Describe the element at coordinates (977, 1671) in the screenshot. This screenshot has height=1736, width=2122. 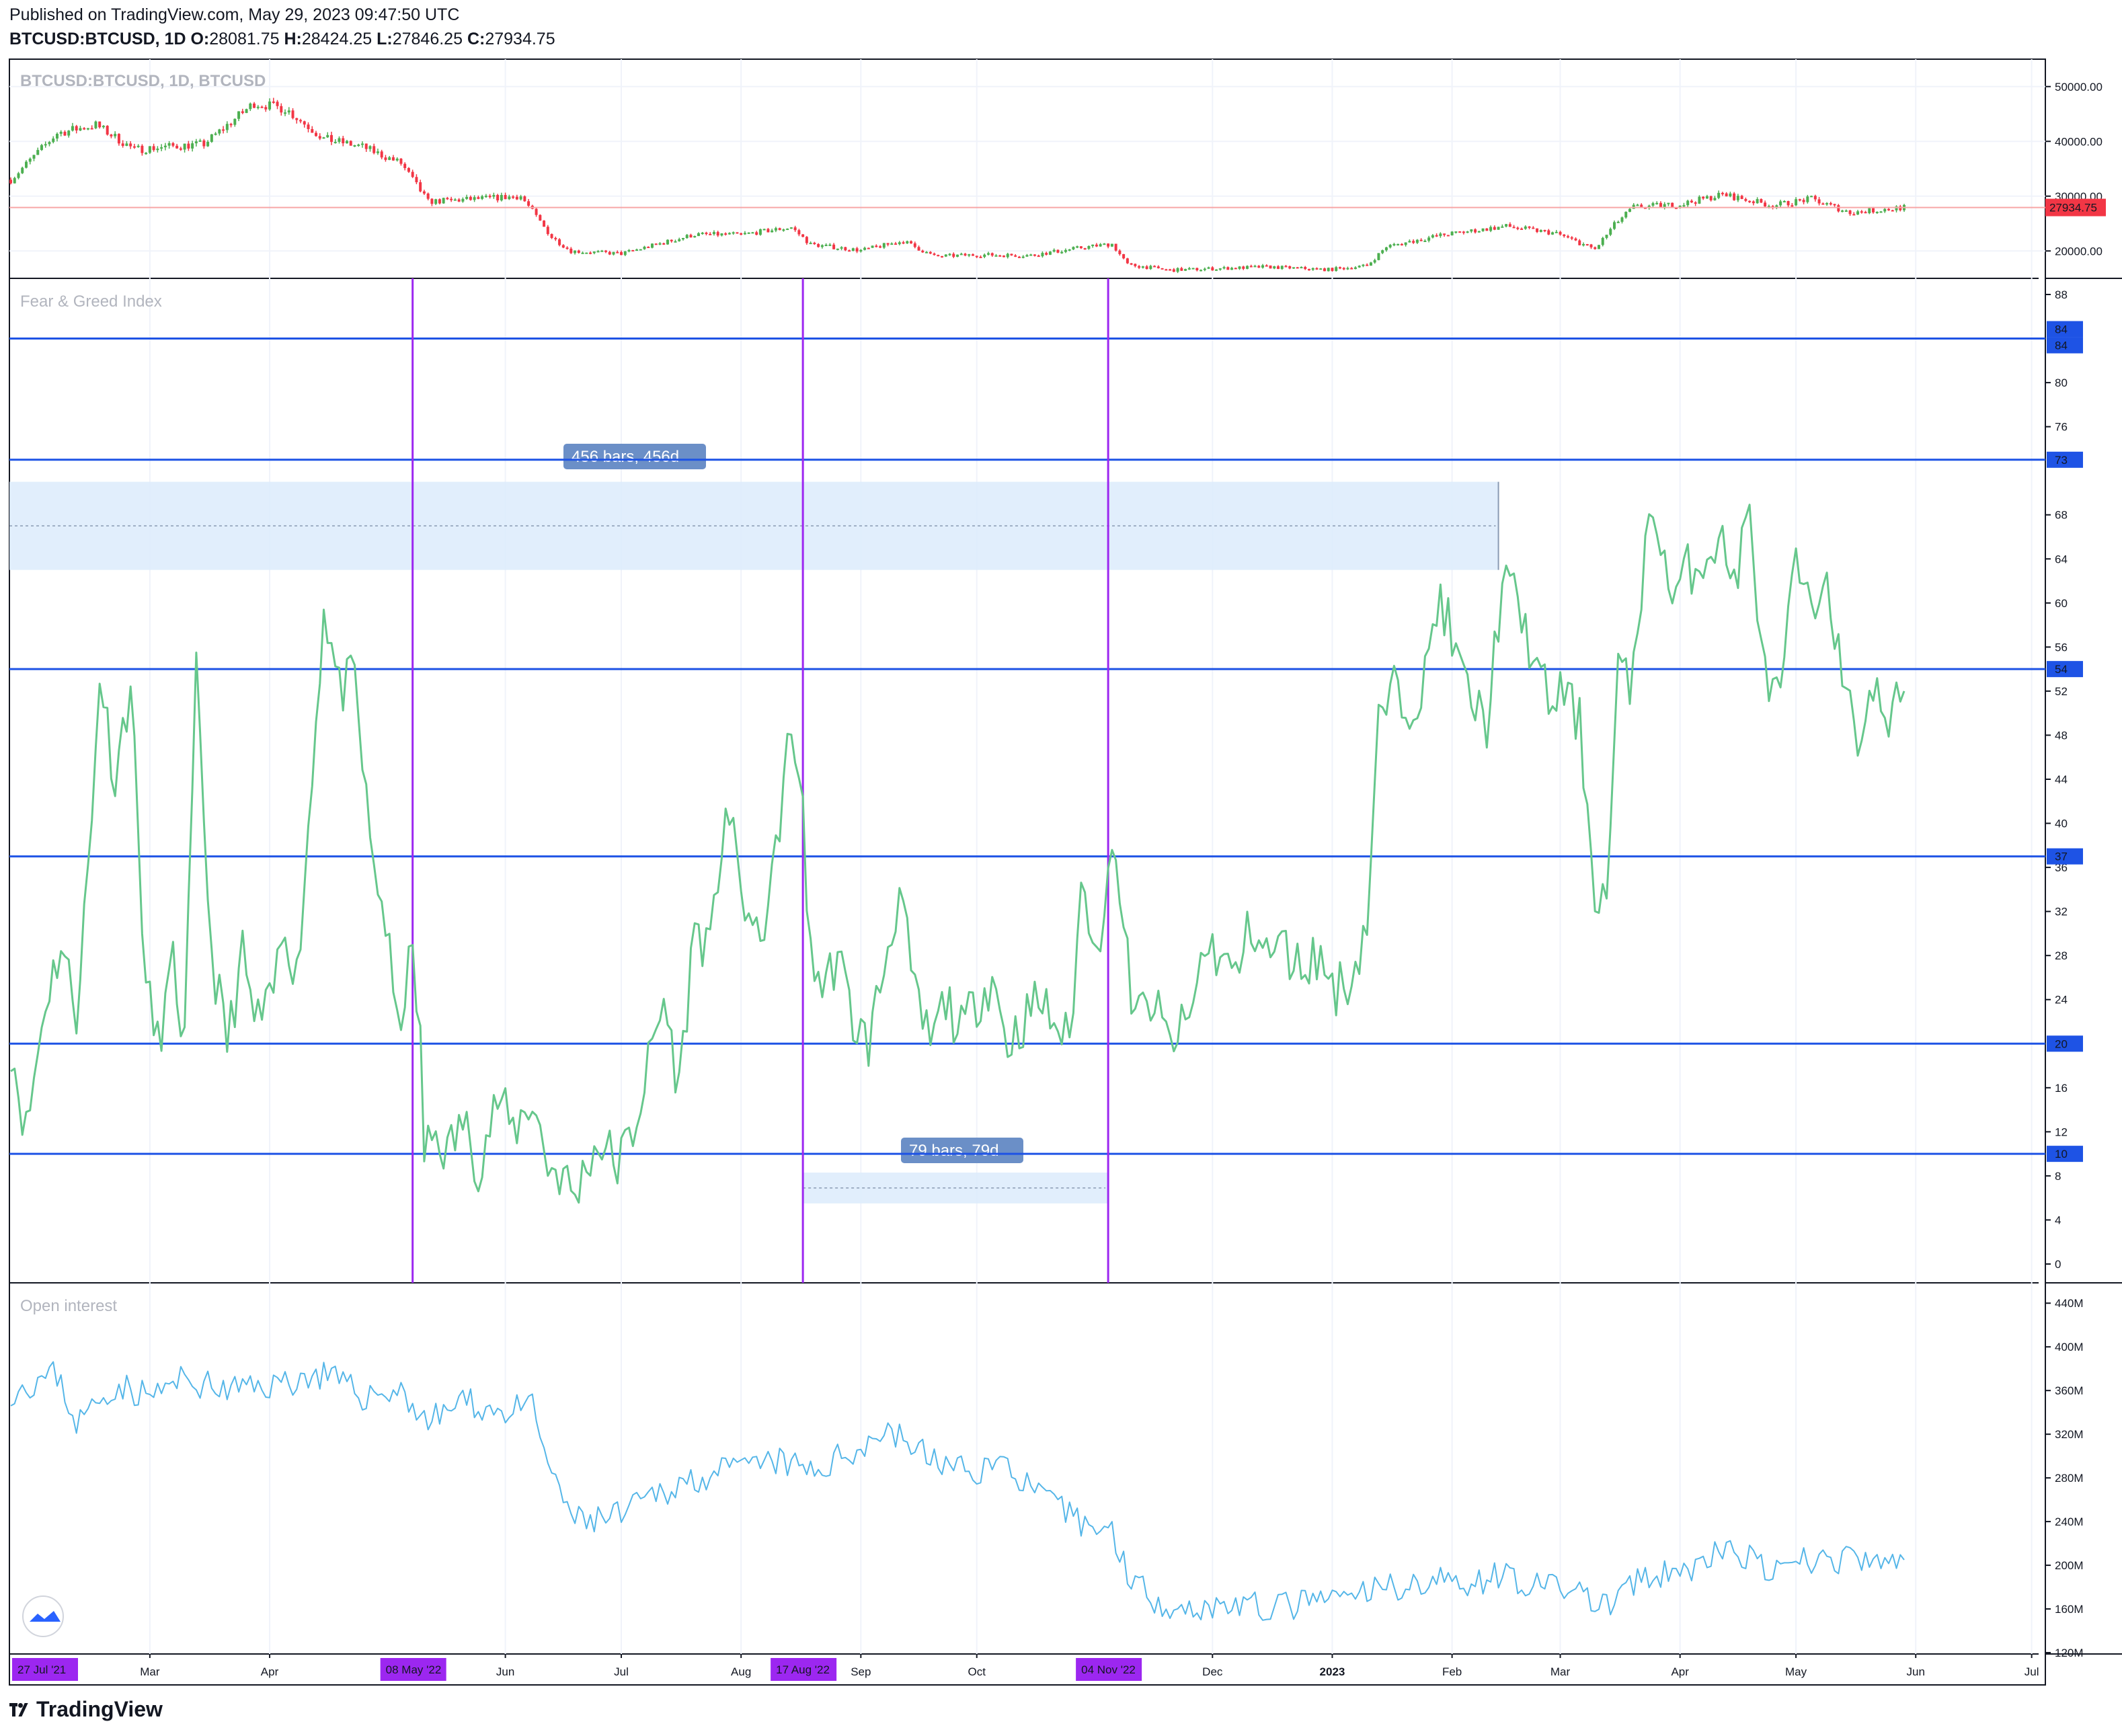
I see `time-tick-label: Oct` at that location.